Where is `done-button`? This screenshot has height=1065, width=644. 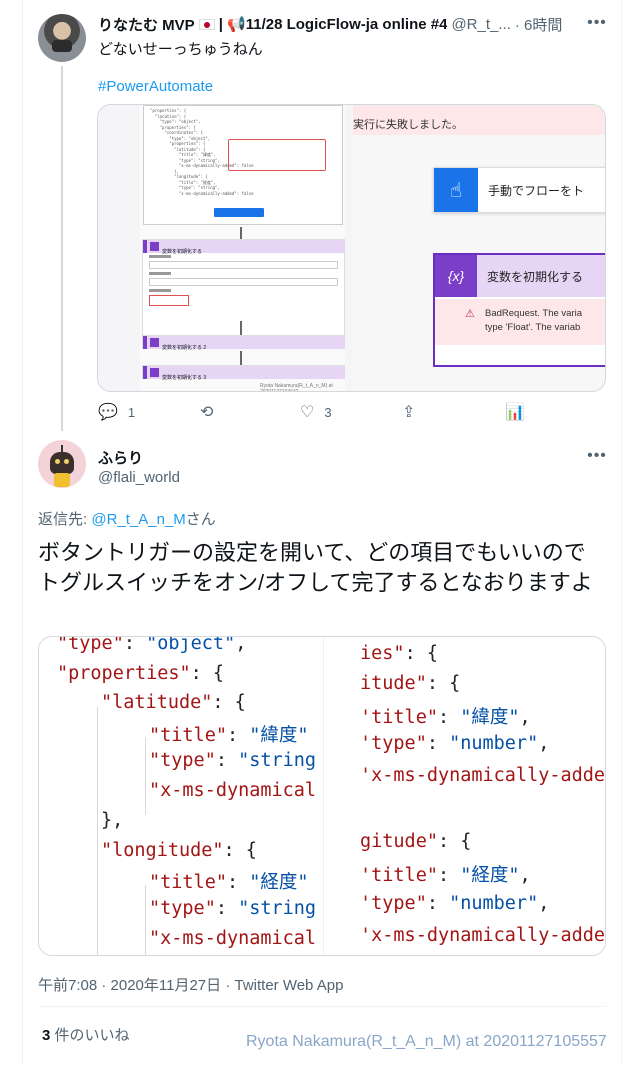
done-button is located at coordinates (239, 212).